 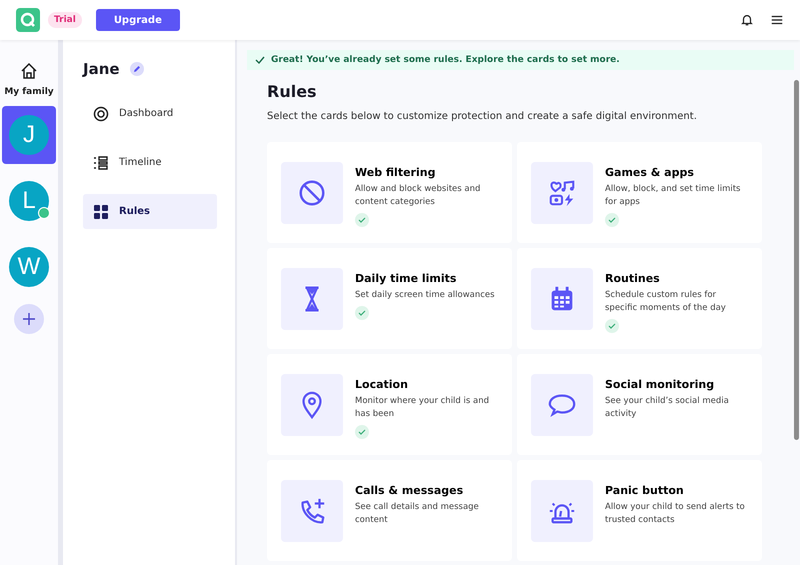 I want to click on card-title: Calls & messages, so click(x=409, y=490).